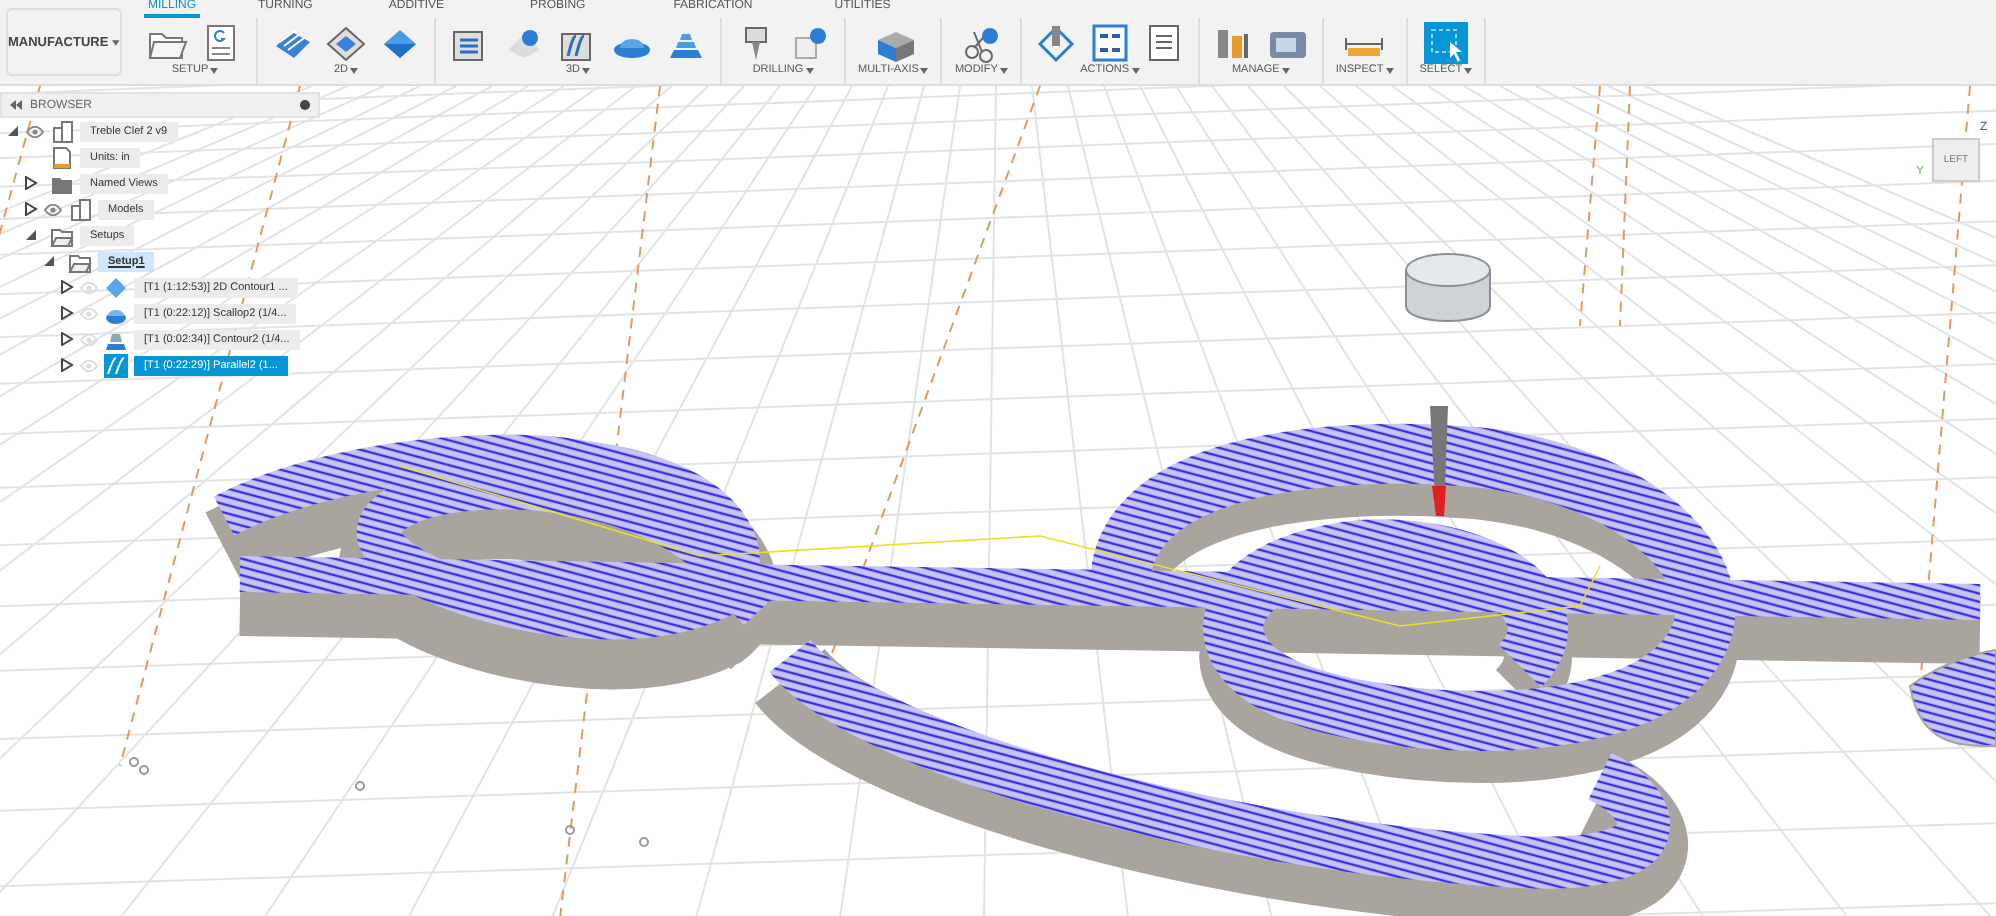  I want to click on gcode-tool-icon, so click(1109, 42).